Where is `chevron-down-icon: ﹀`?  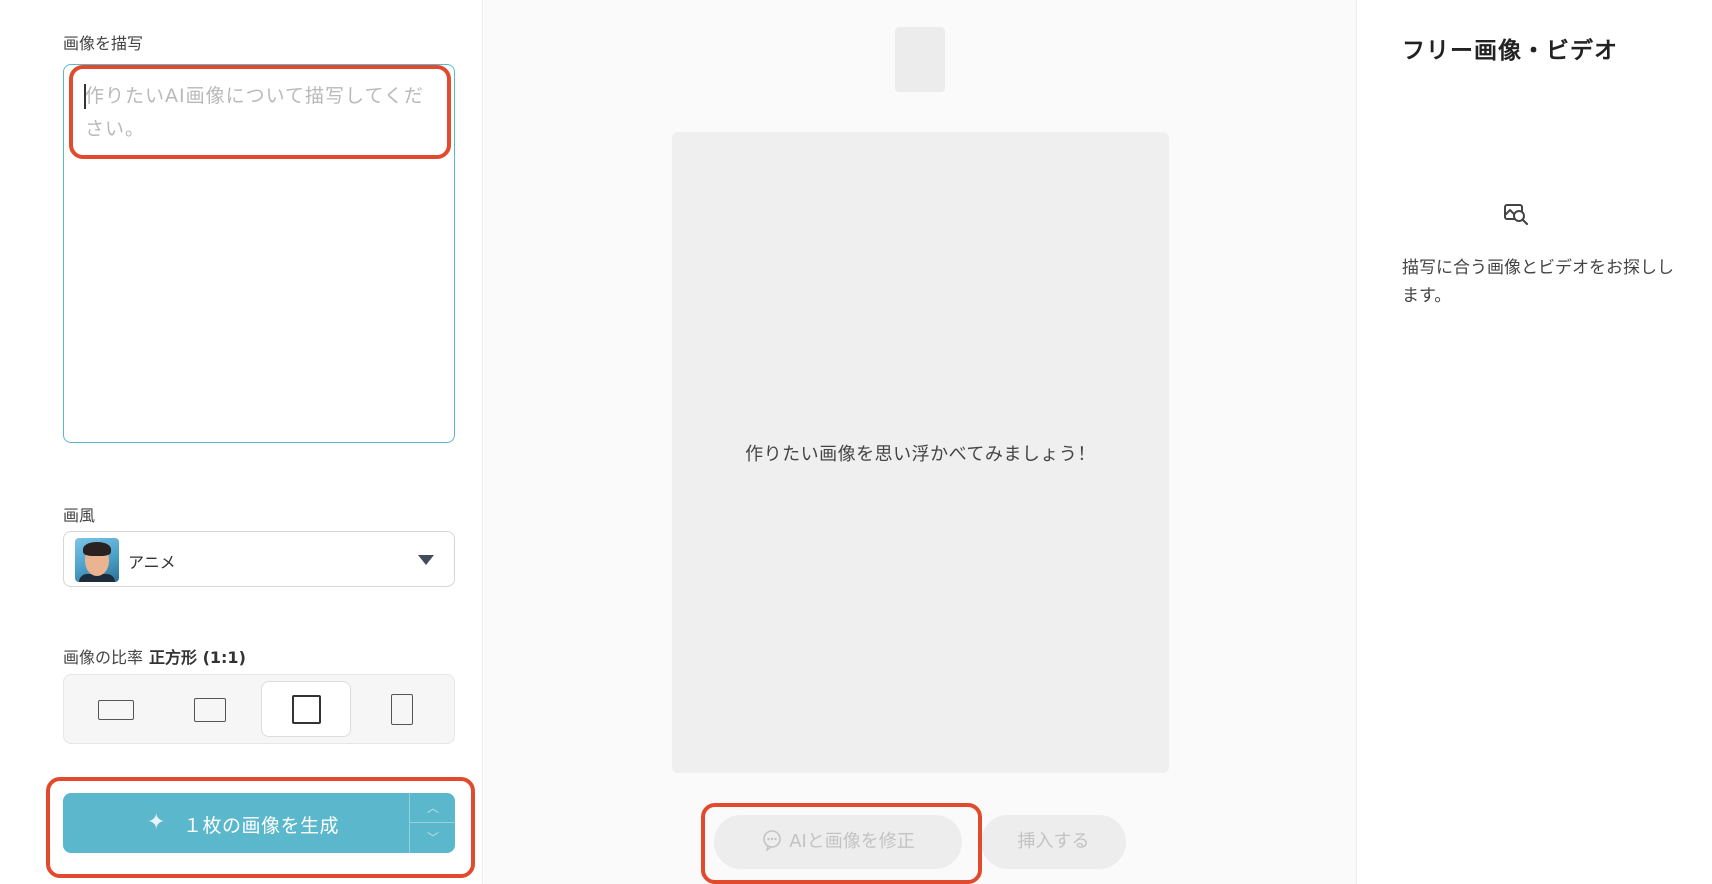
chevron-down-icon: ﹀ is located at coordinates (433, 838).